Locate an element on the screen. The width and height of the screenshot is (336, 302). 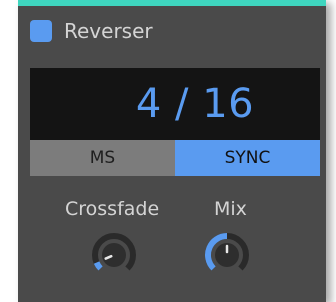
device-title: Reverser is located at coordinates (108, 31).